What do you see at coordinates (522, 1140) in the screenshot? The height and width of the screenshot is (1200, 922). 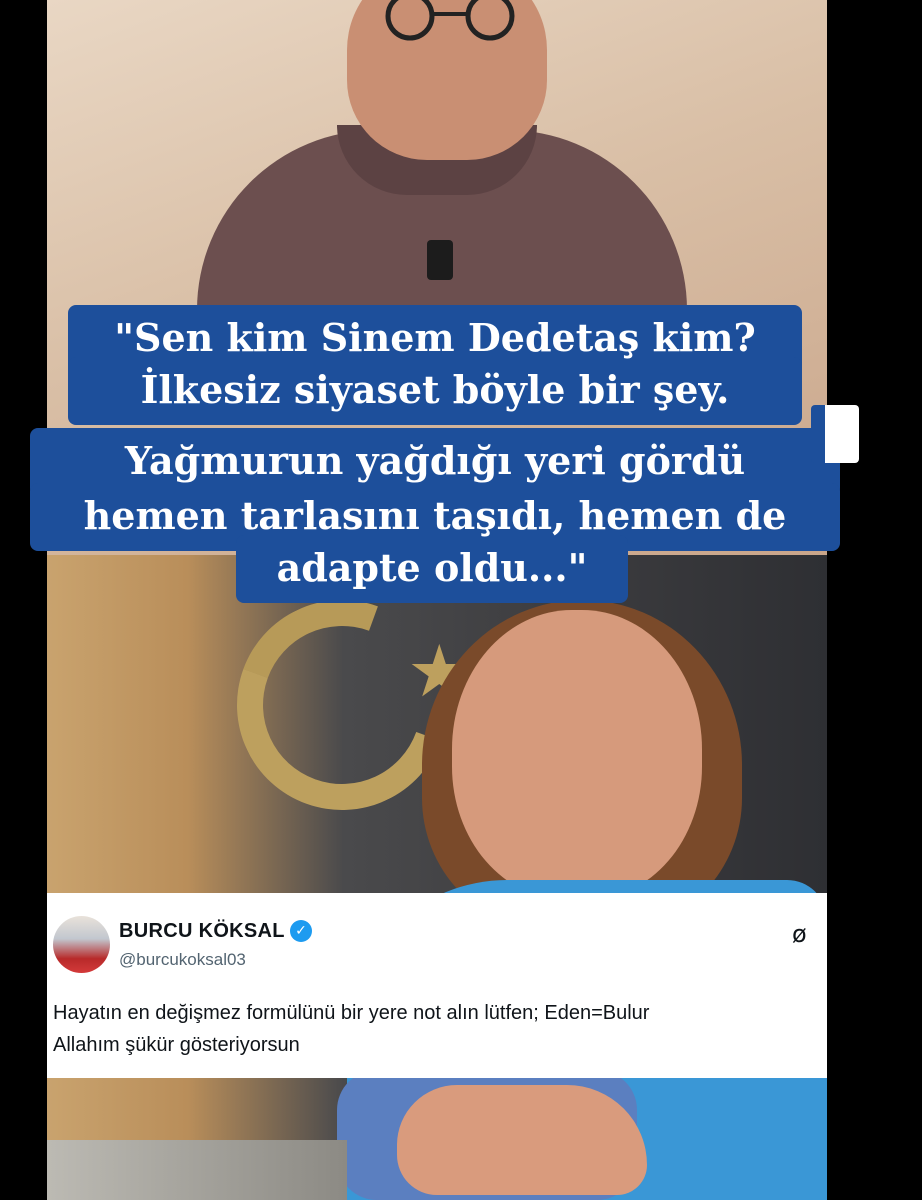 I see `woman-hand` at bounding box center [522, 1140].